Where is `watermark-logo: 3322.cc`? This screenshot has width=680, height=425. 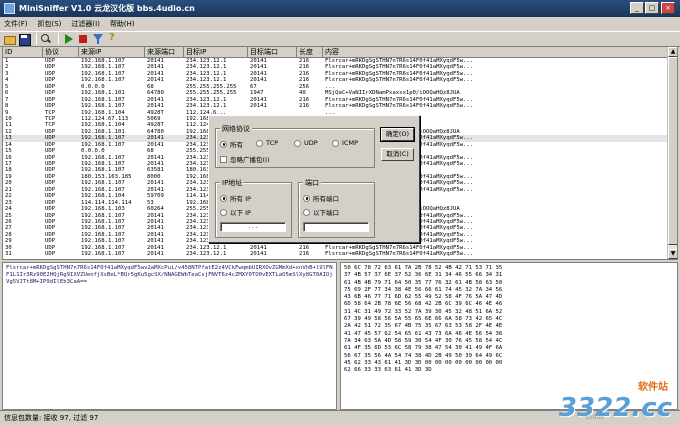 watermark-logo: 3322.cc is located at coordinates (615, 408).